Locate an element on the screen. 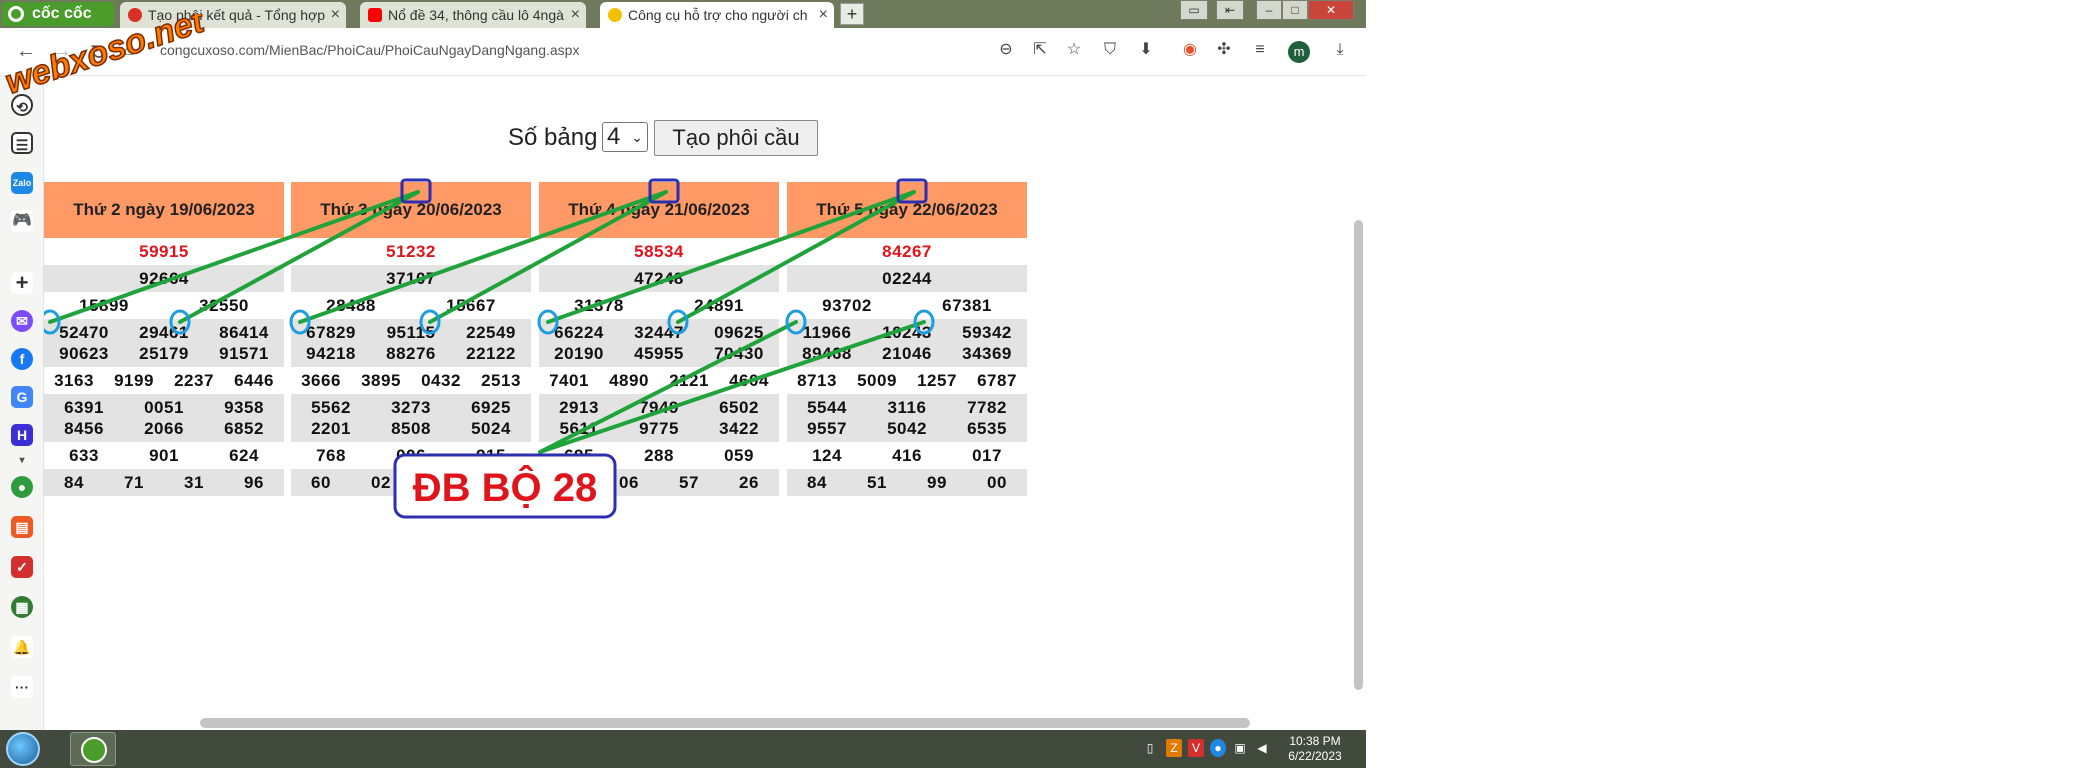 The width and height of the screenshot is (2074, 768). downloads-icon: ⤓ is located at coordinates (1340, 50).